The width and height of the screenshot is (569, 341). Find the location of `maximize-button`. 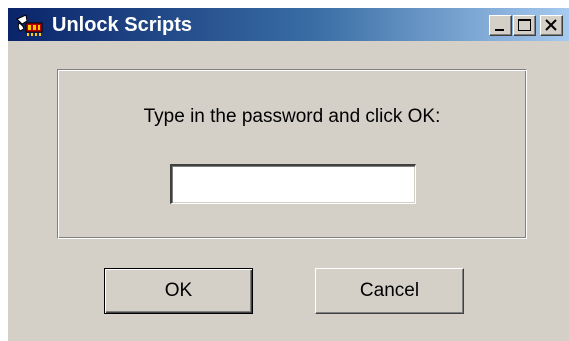

maximize-button is located at coordinates (524, 25).